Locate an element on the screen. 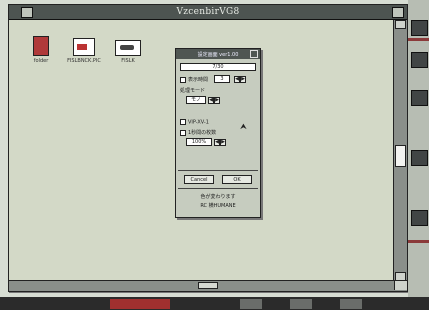 The image size is (429, 310). mode-stepper: ◀ ▶ is located at coordinates (215, 100).